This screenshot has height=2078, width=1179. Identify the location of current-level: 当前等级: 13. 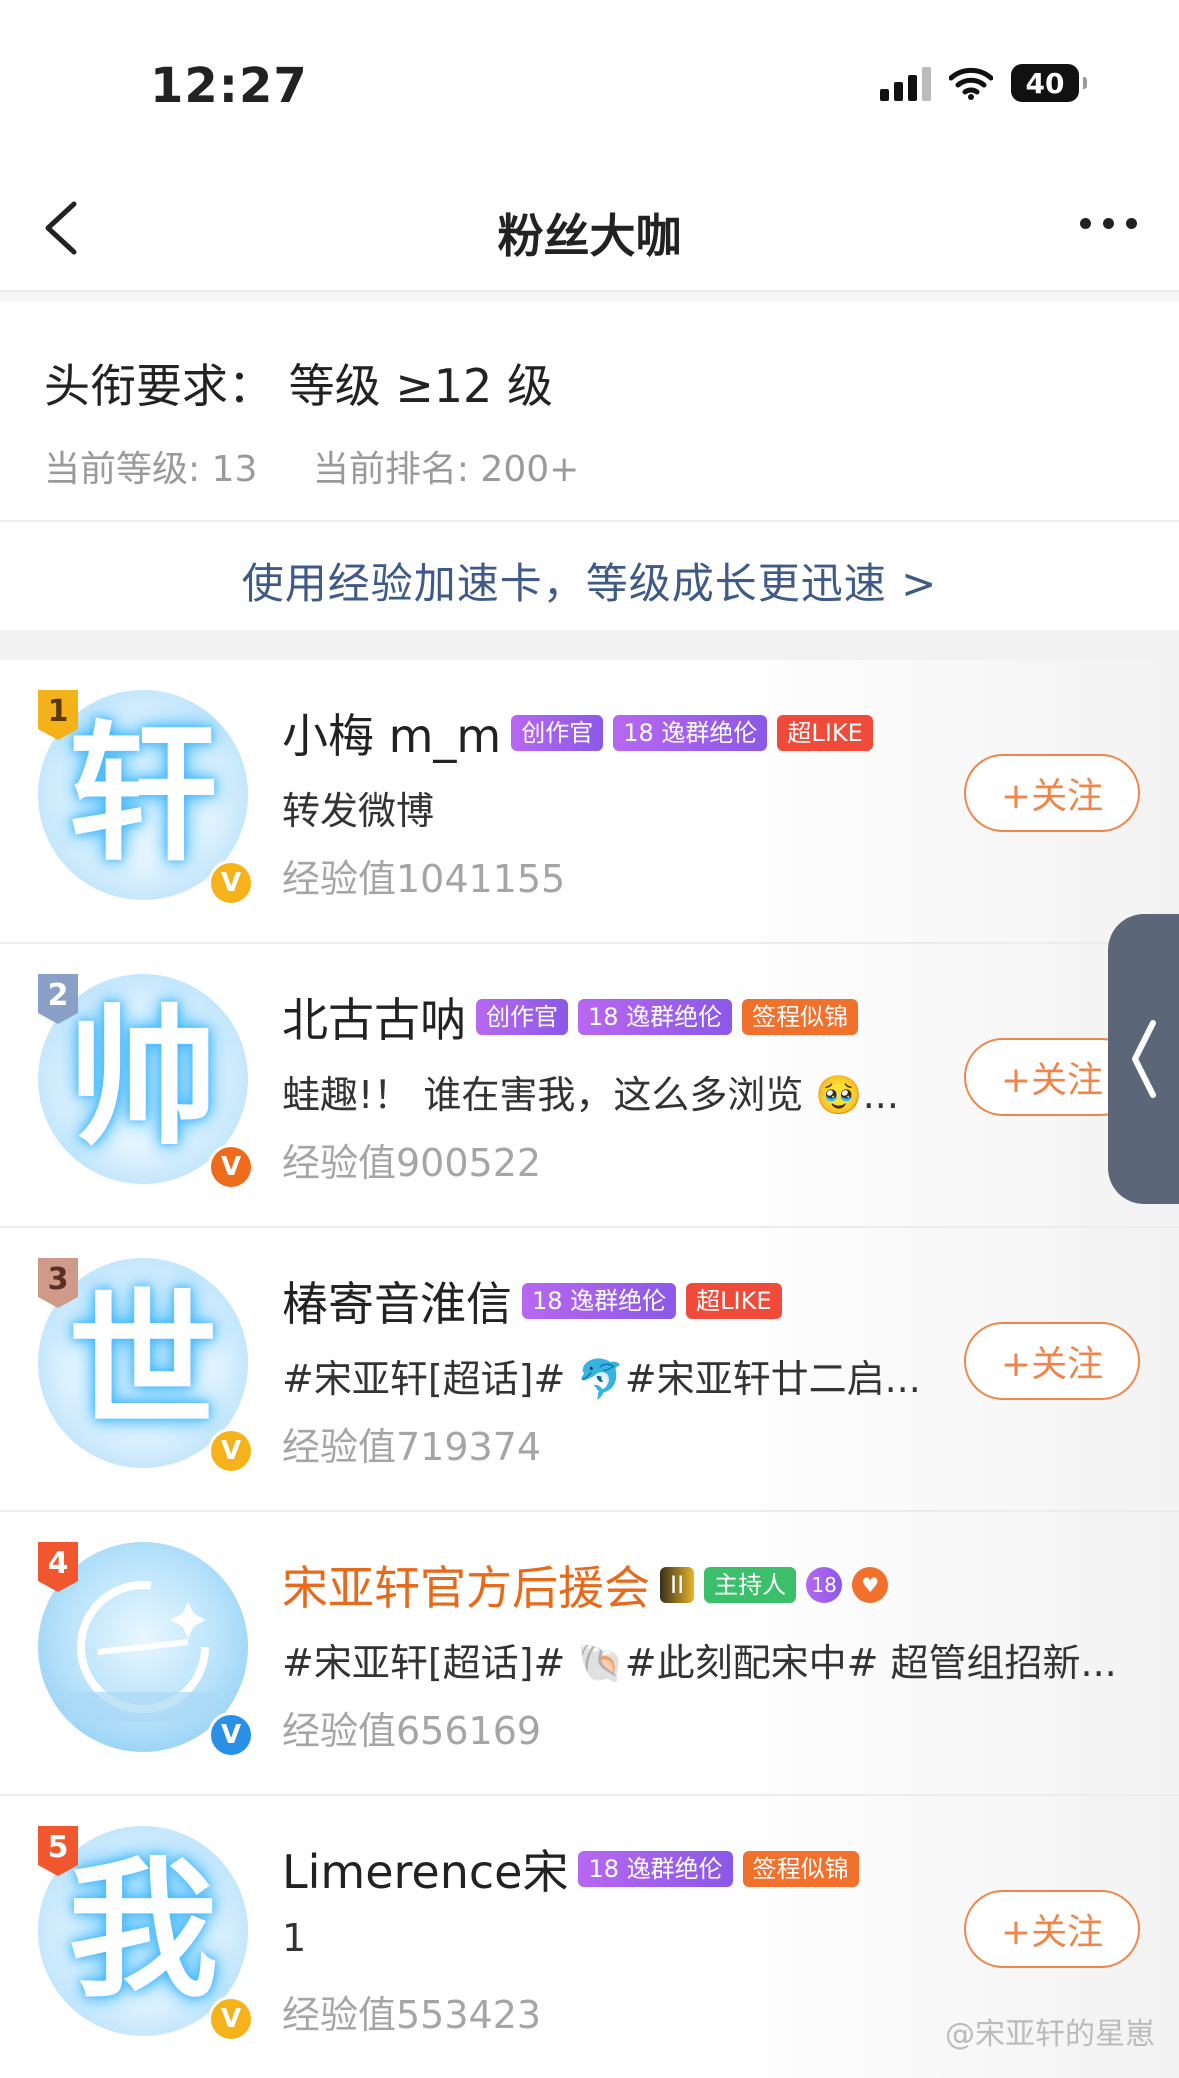
(151, 469).